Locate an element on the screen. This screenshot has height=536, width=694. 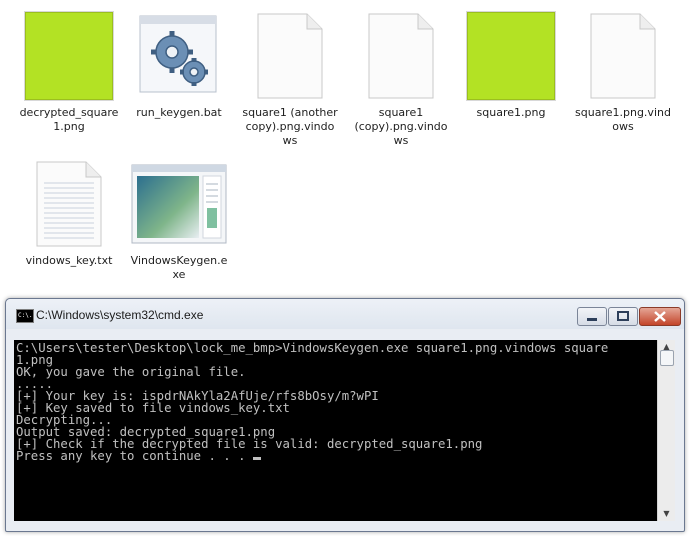
file-label: square1.png is located at coordinates (511, 112).